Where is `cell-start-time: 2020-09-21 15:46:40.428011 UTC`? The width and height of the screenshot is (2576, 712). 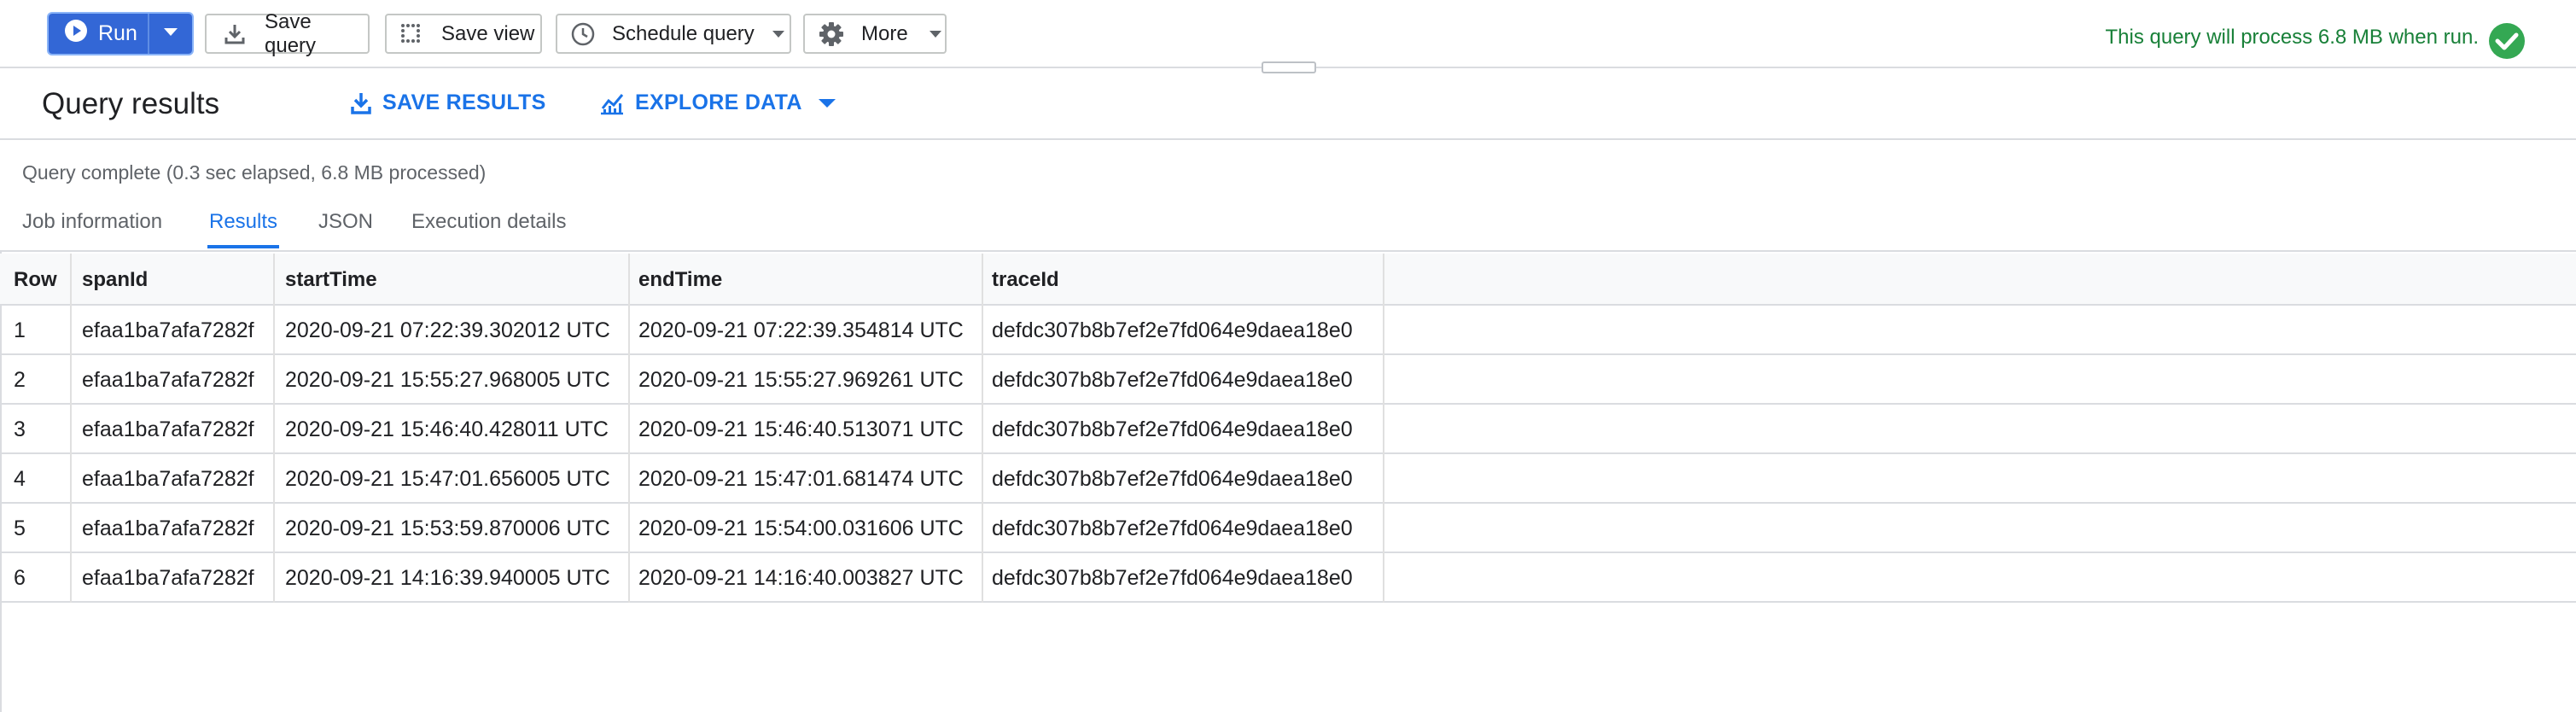
cell-start-time: 2020-09-21 15:46:40.428011 UTC is located at coordinates (447, 429).